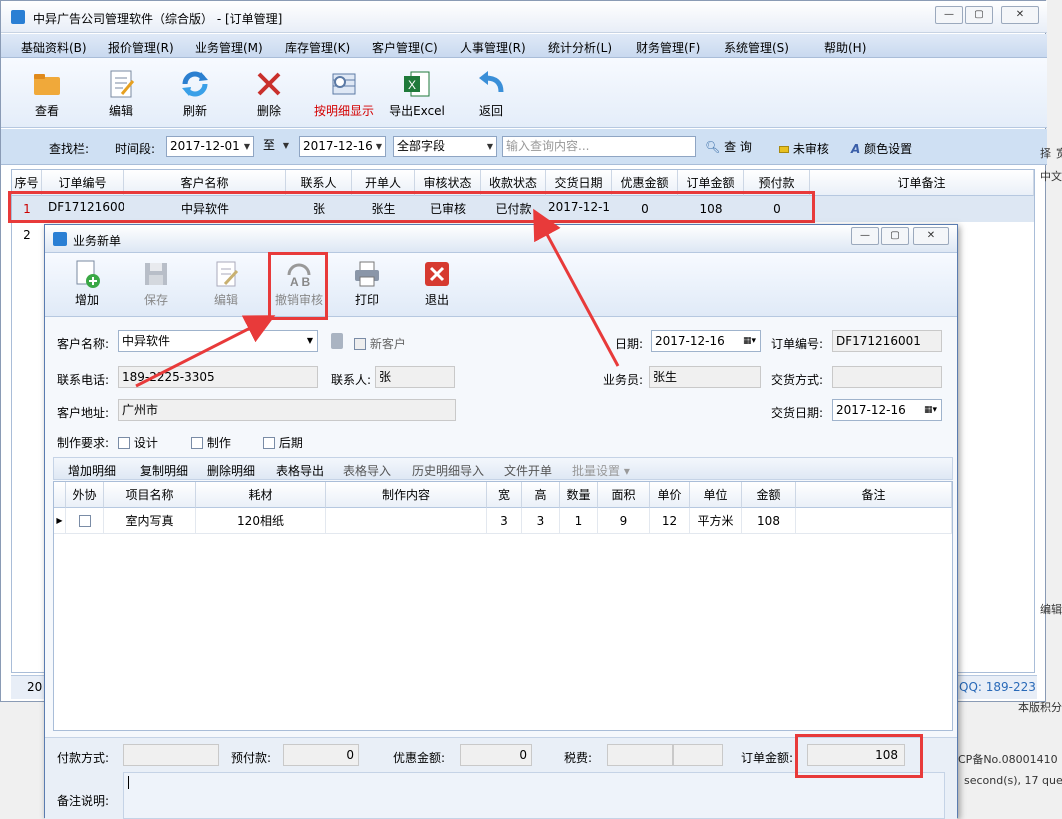 Image resolution: width=1062 pixels, height=819 pixels. Describe the element at coordinates (300, 470) in the screenshot. I see `export-table-button: 表格导出` at that location.